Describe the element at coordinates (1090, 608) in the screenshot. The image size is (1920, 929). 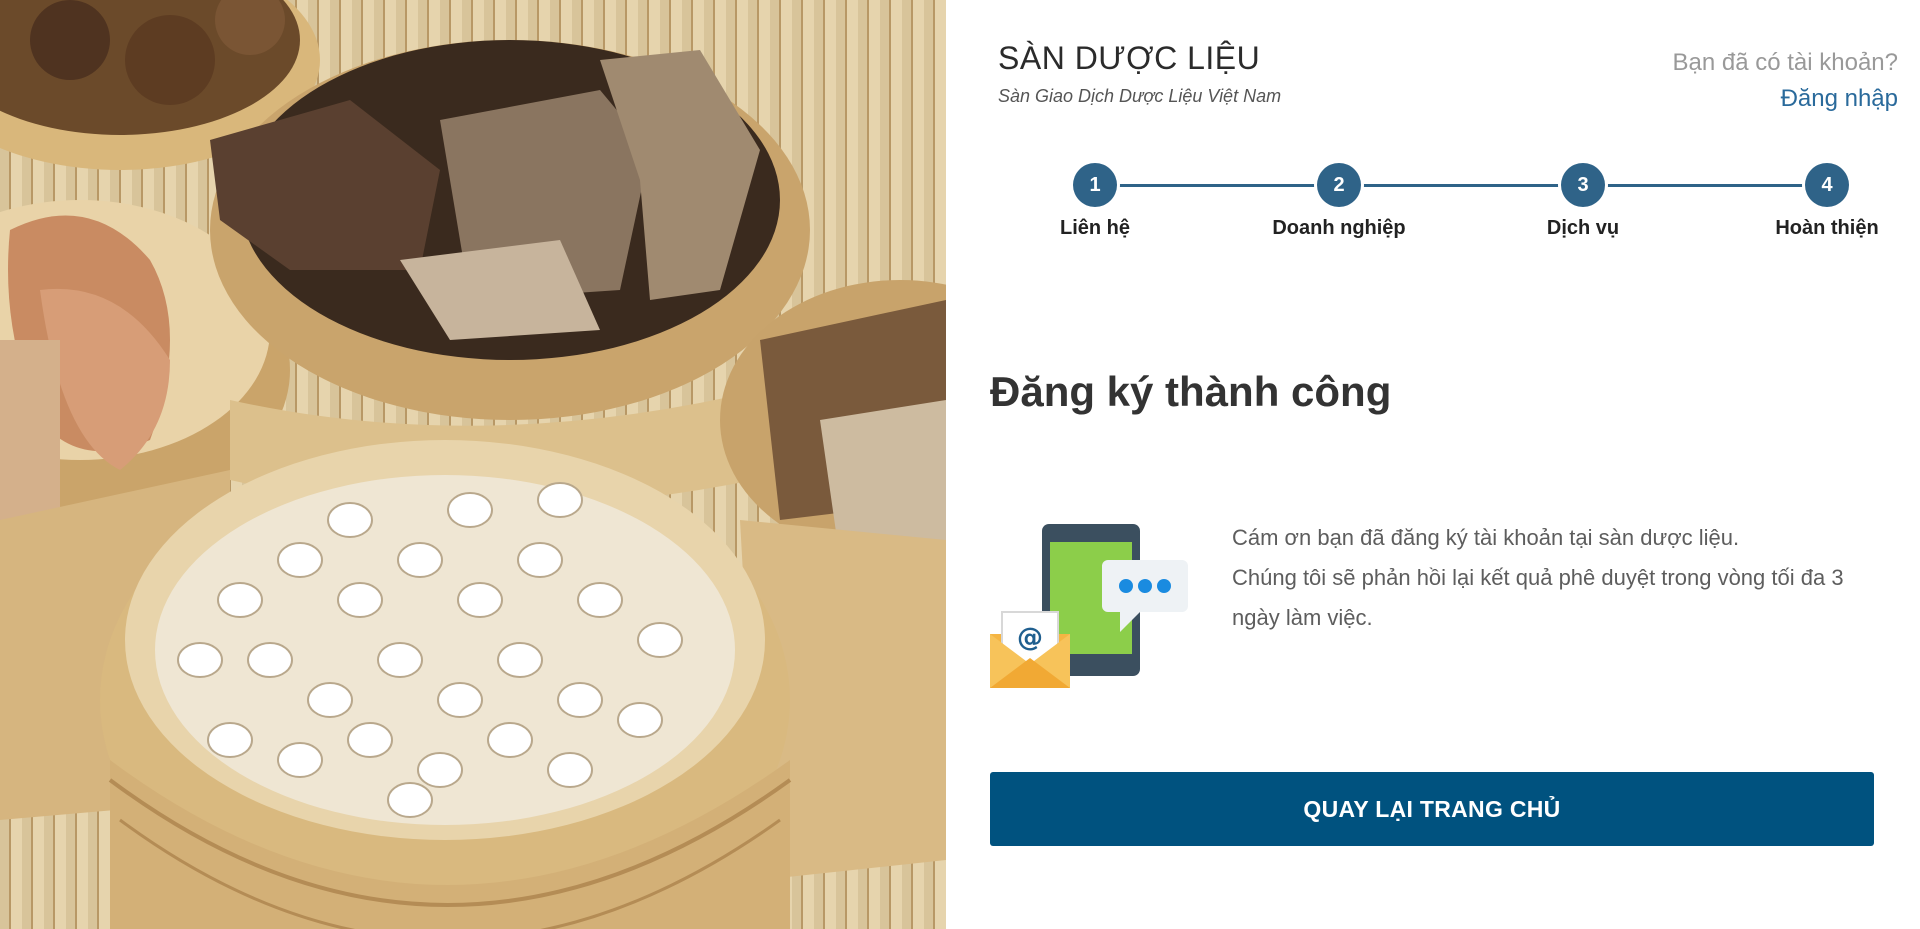
I see `success-illustration: @` at that location.